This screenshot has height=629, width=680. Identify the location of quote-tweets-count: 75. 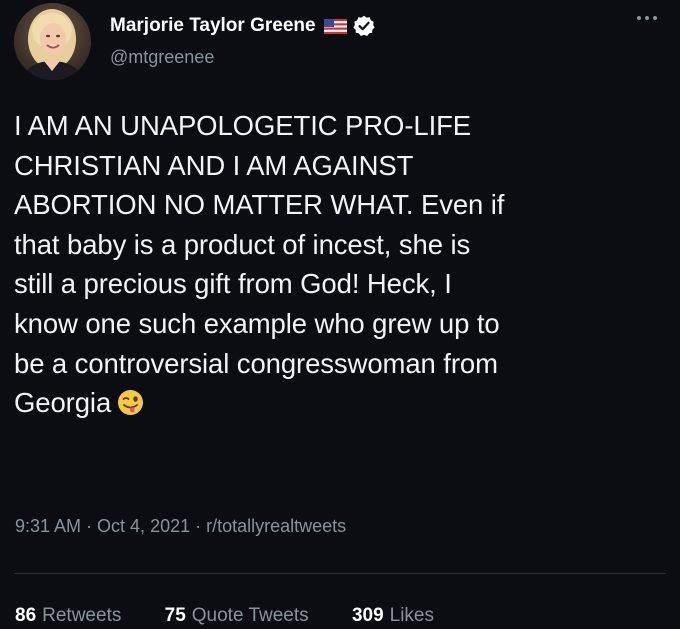
(175, 615).